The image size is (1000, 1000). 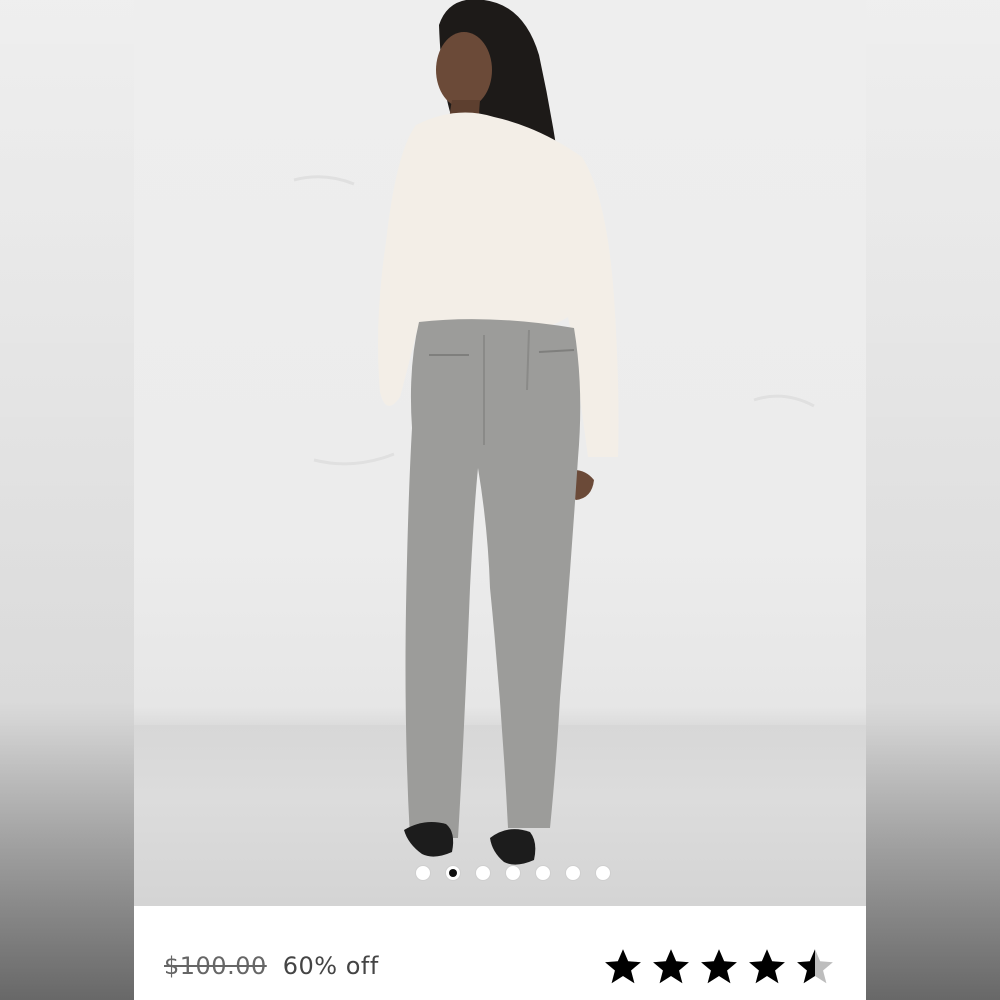 What do you see at coordinates (215, 966) in the screenshot?
I see `original-price: $100.00` at bounding box center [215, 966].